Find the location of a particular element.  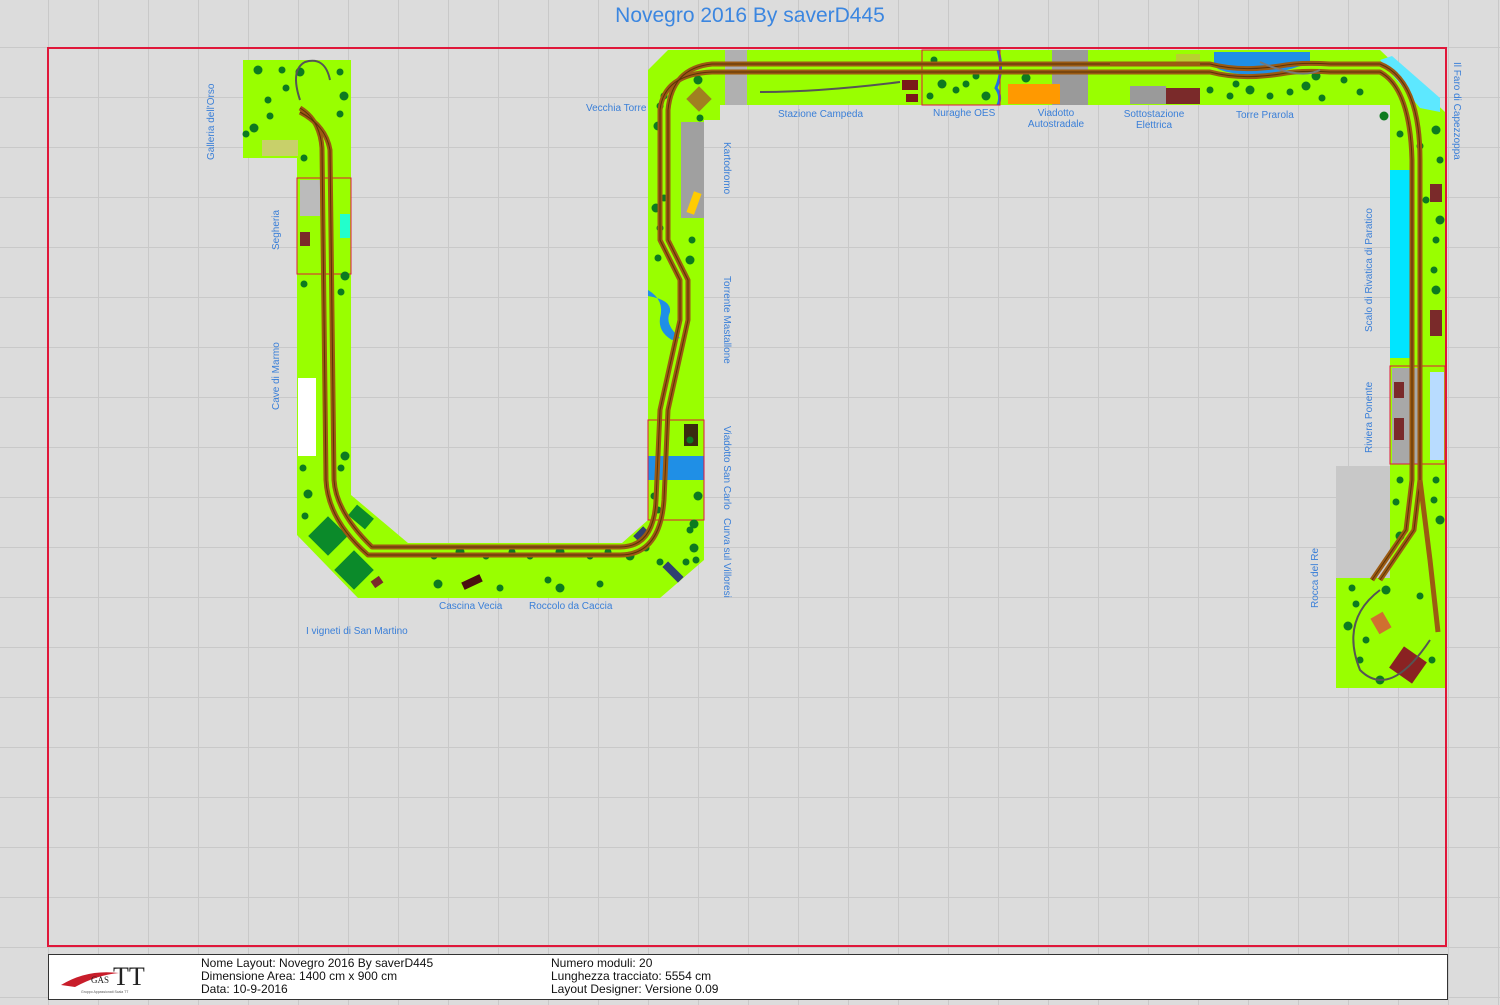

label-viadotto-sancarlo: Viadotto San Carlo is located at coordinates (726, 468).